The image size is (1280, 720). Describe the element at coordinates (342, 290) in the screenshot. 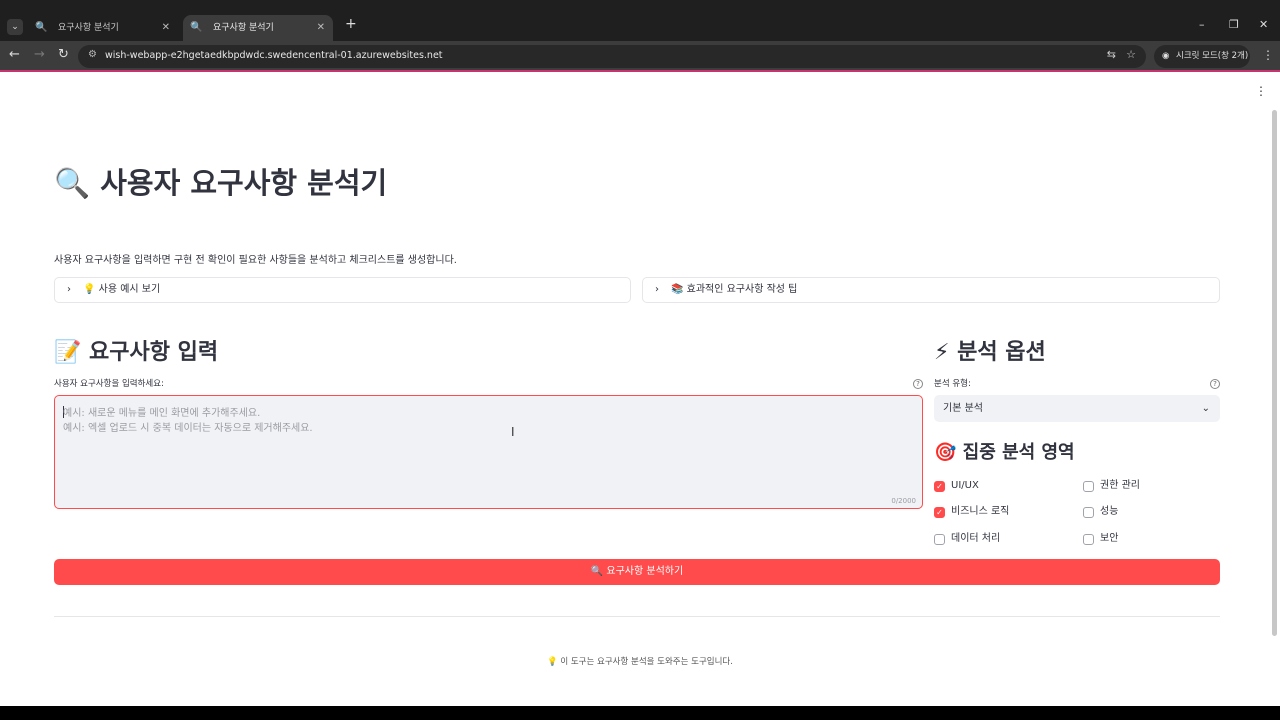

I see `usage-examples-expander: › 💡 사용 예시 보기` at that location.